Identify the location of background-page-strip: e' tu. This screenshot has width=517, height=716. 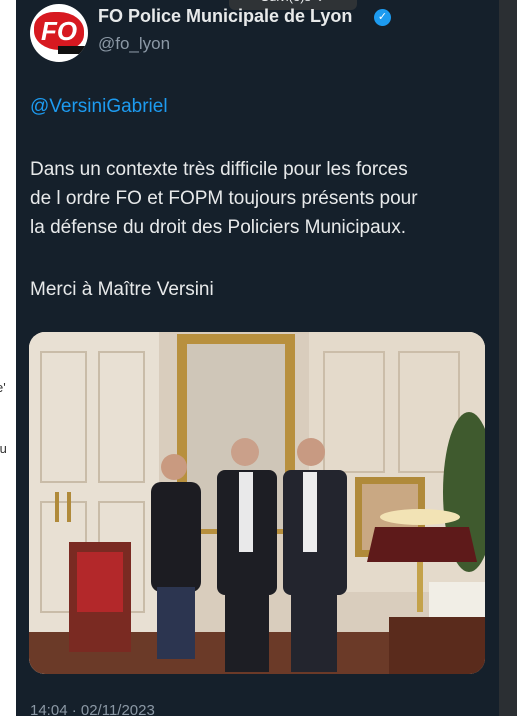
(8, 358).